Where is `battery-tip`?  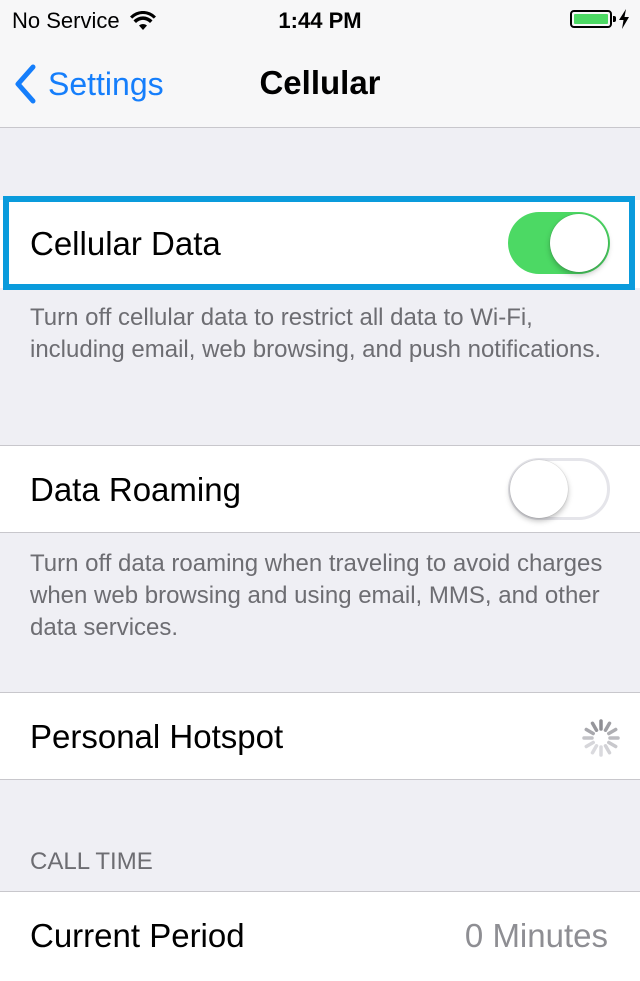
battery-tip is located at coordinates (614, 19).